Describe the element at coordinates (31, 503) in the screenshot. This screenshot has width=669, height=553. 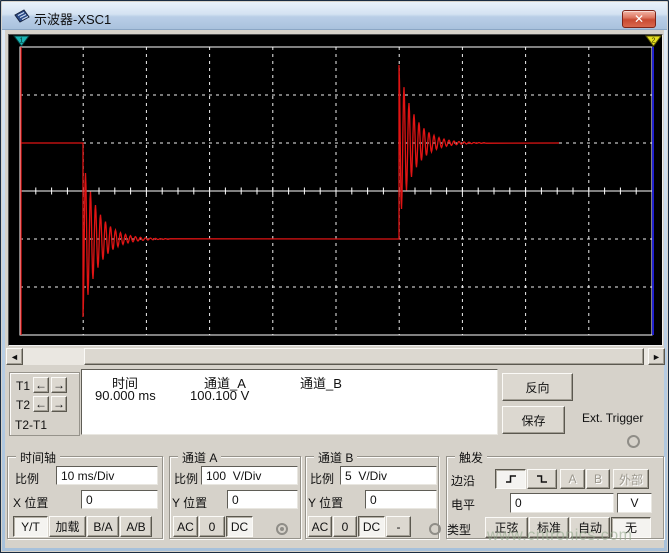
I see `timebase-xpos-label: X 位置` at that location.